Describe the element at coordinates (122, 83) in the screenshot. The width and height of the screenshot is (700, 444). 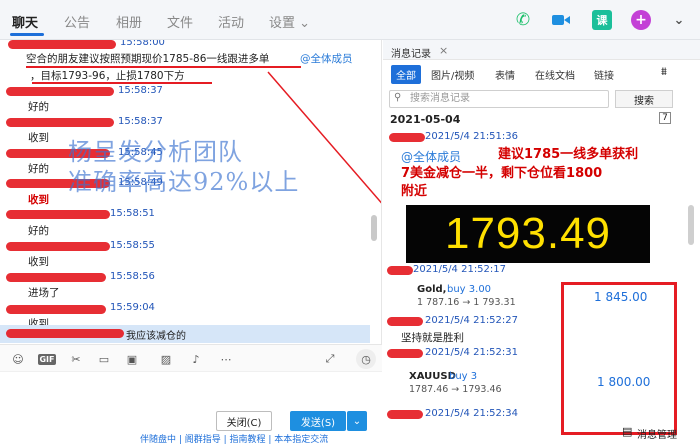
I see `red-underline` at that location.